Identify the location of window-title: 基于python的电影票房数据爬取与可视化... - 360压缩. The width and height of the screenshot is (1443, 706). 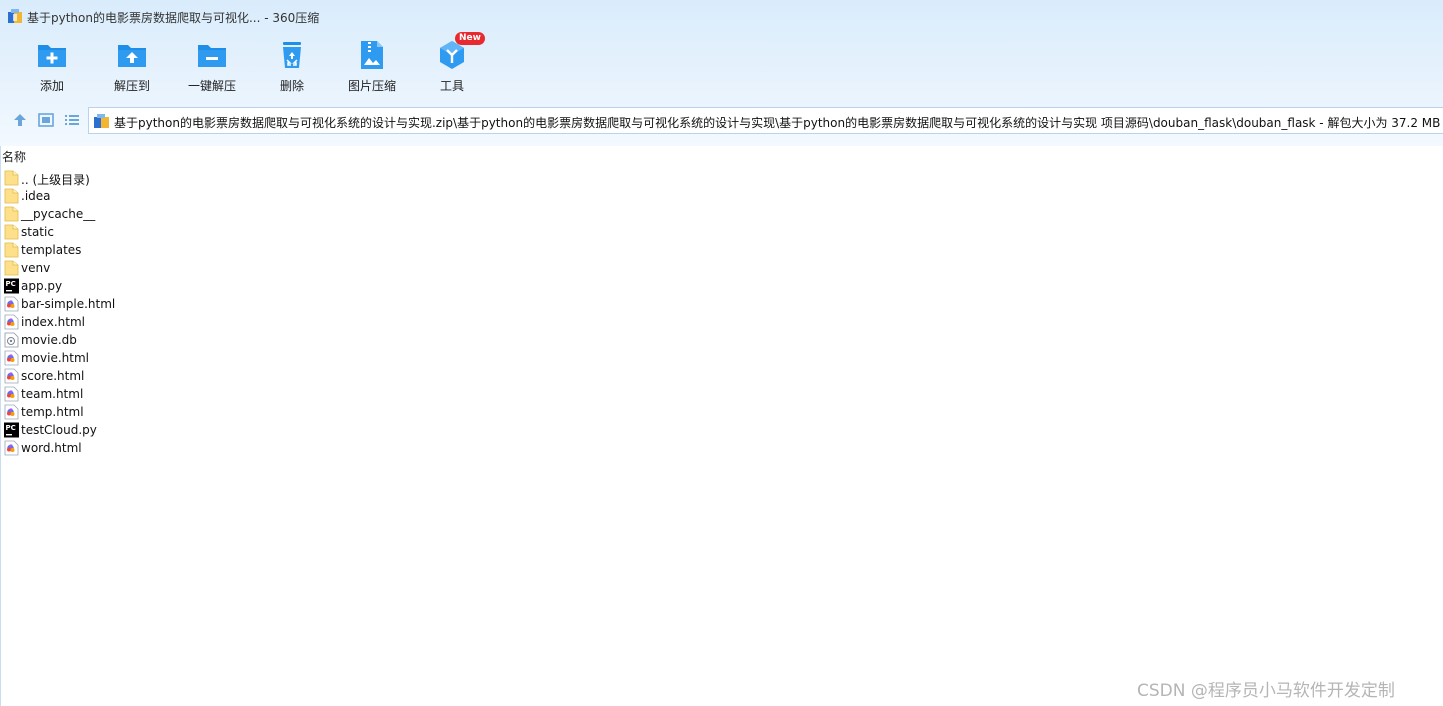
(173, 18).